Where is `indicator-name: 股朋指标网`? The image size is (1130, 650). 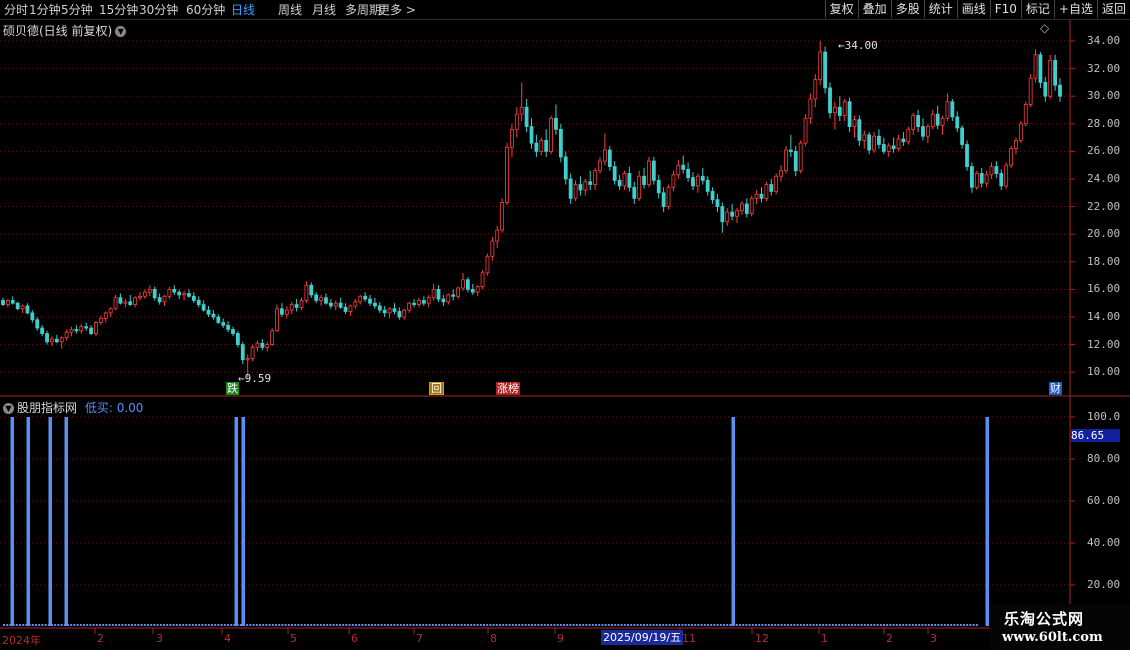 indicator-name: 股朋指标网 is located at coordinates (47, 408).